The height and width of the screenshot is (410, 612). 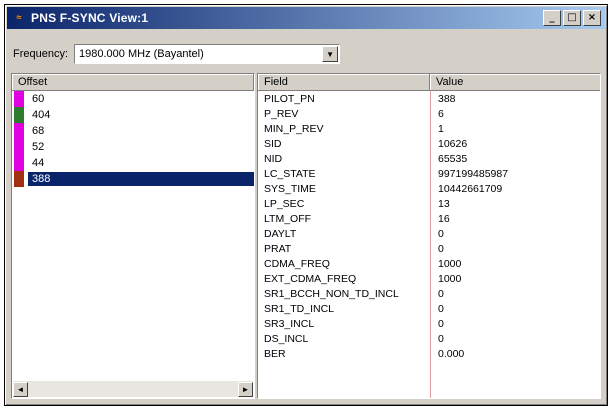 I want to click on maximize-button: □, so click(x=572, y=18).